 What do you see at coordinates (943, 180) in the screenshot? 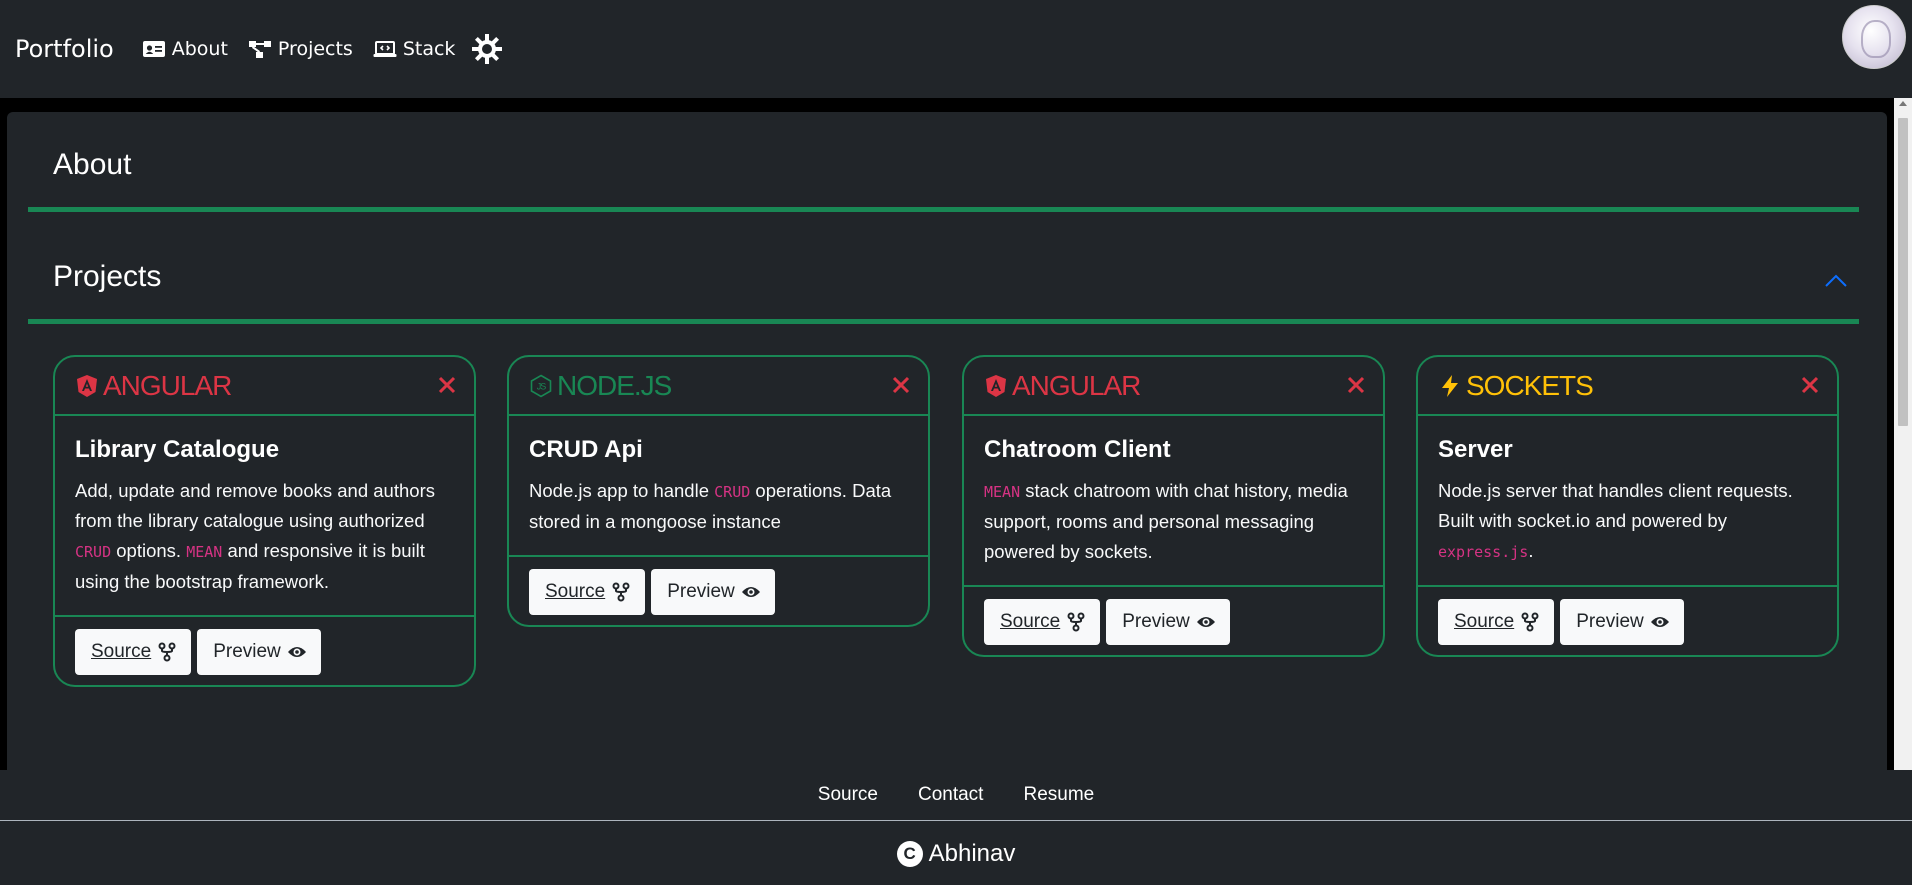
I see `section-about: About` at bounding box center [943, 180].